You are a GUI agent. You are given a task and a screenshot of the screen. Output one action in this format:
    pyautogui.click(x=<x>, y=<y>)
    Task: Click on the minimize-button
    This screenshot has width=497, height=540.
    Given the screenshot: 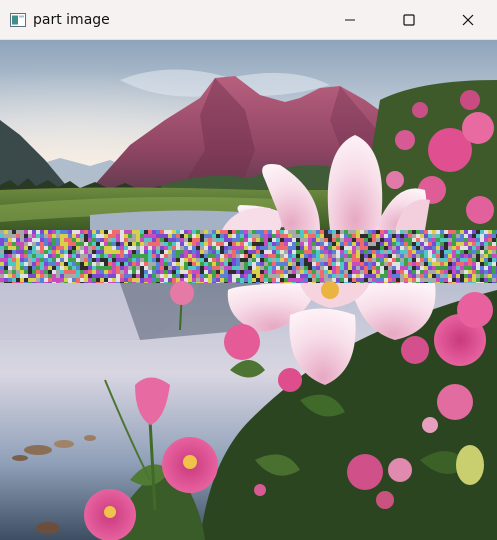 What is the action you would take?
    pyautogui.click(x=349, y=20)
    